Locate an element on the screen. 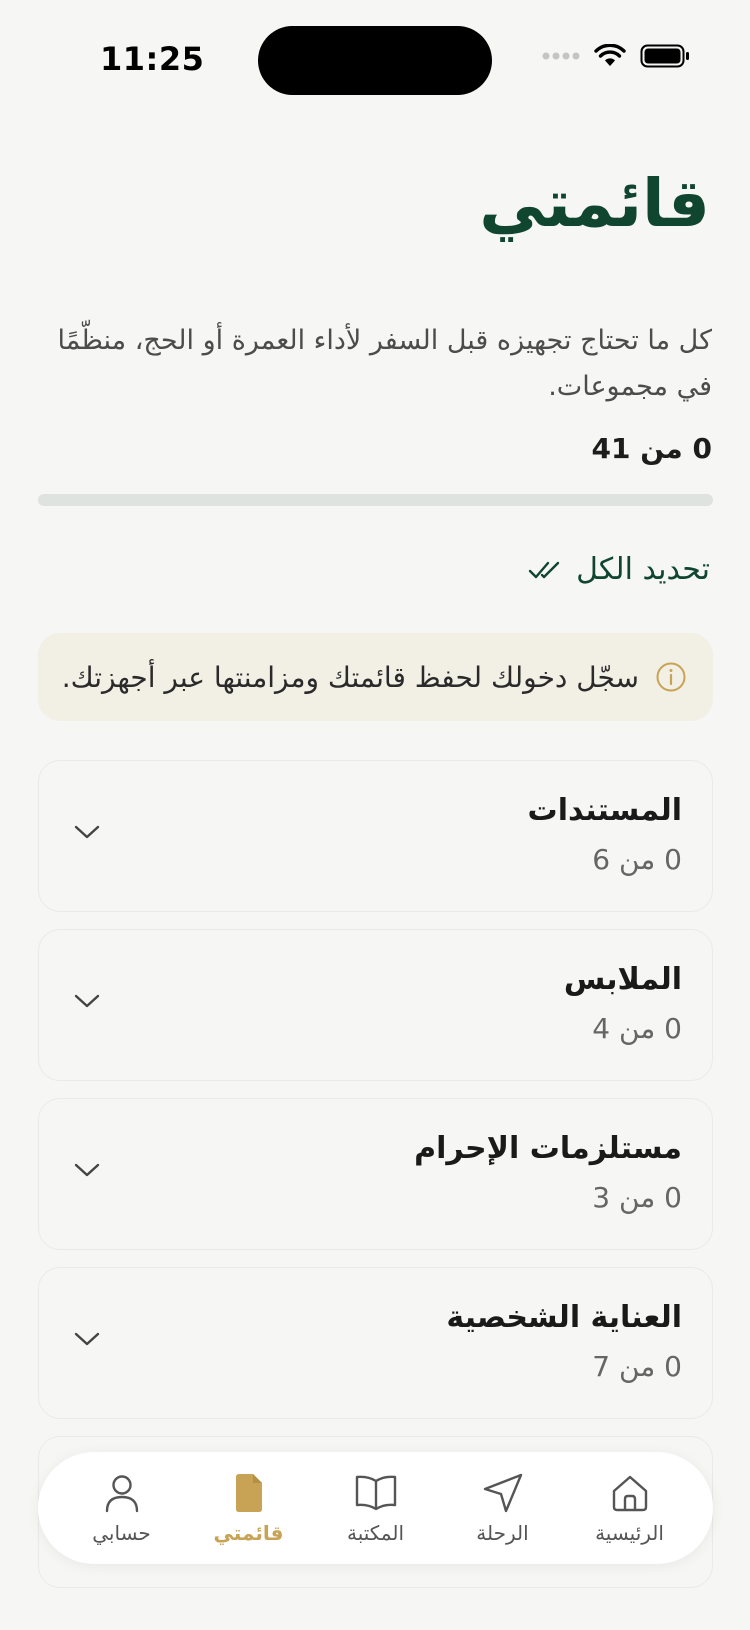 The width and height of the screenshot is (750, 1630). progress-bar is located at coordinates (375, 500).